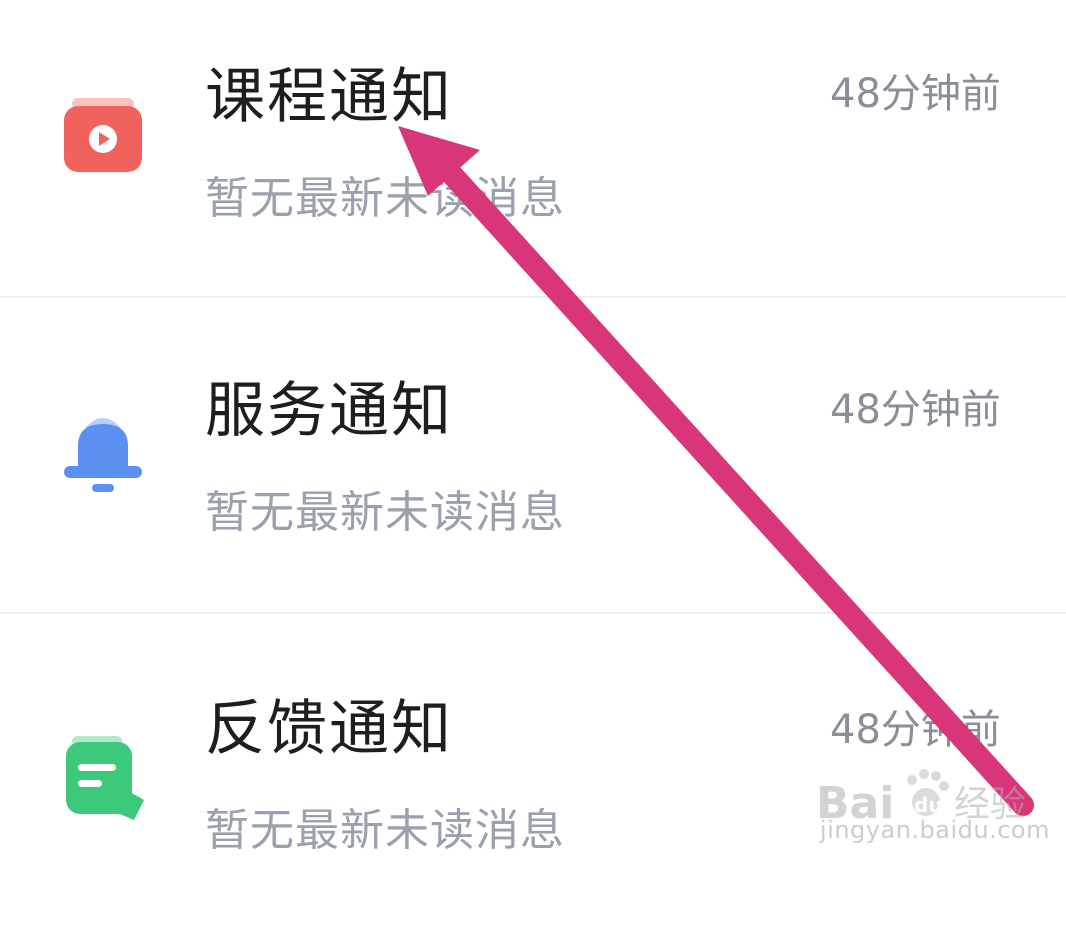 The image size is (1066, 928). Describe the element at coordinates (329, 411) in the screenshot. I see `notification-title: 服务通知` at that location.